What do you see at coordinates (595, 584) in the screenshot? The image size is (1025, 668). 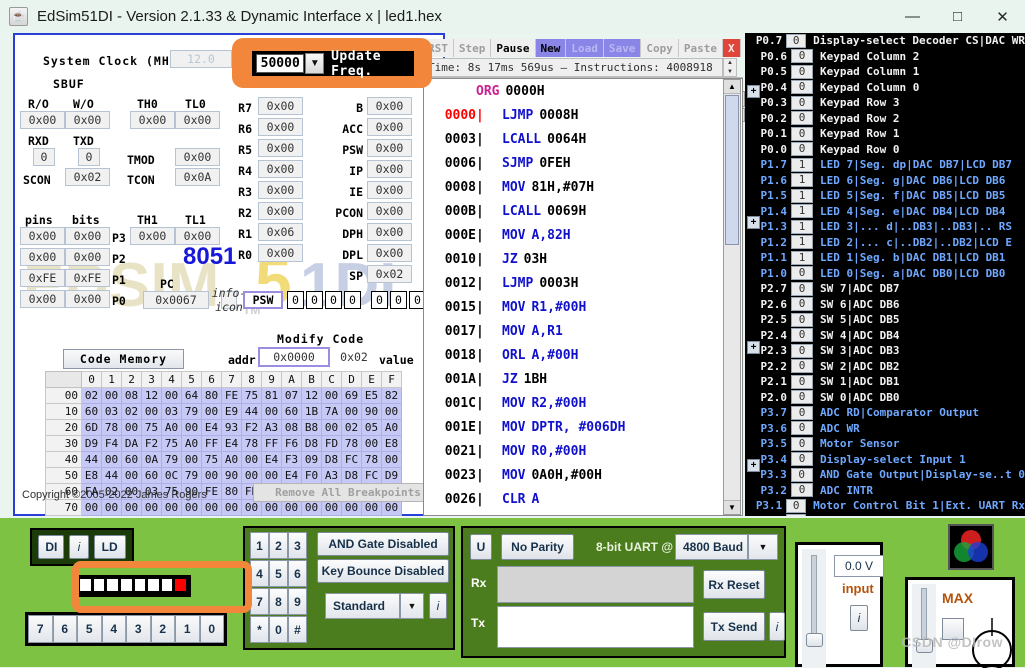 I see `rx-field` at bounding box center [595, 584].